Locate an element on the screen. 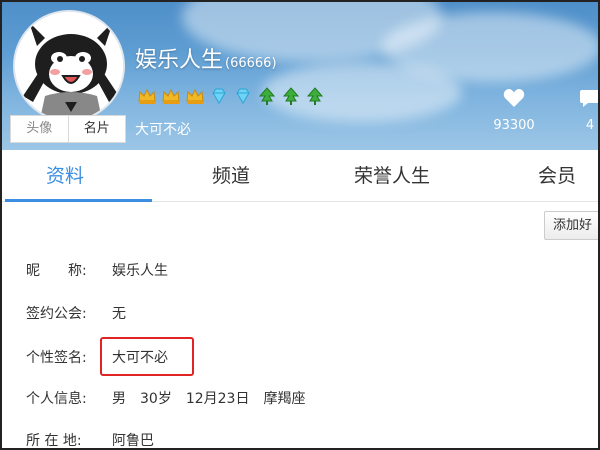 The image size is (600, 450). profile-tabs: 资料 频道 荣誉人生 会员 is located at coordinates (300, 176).